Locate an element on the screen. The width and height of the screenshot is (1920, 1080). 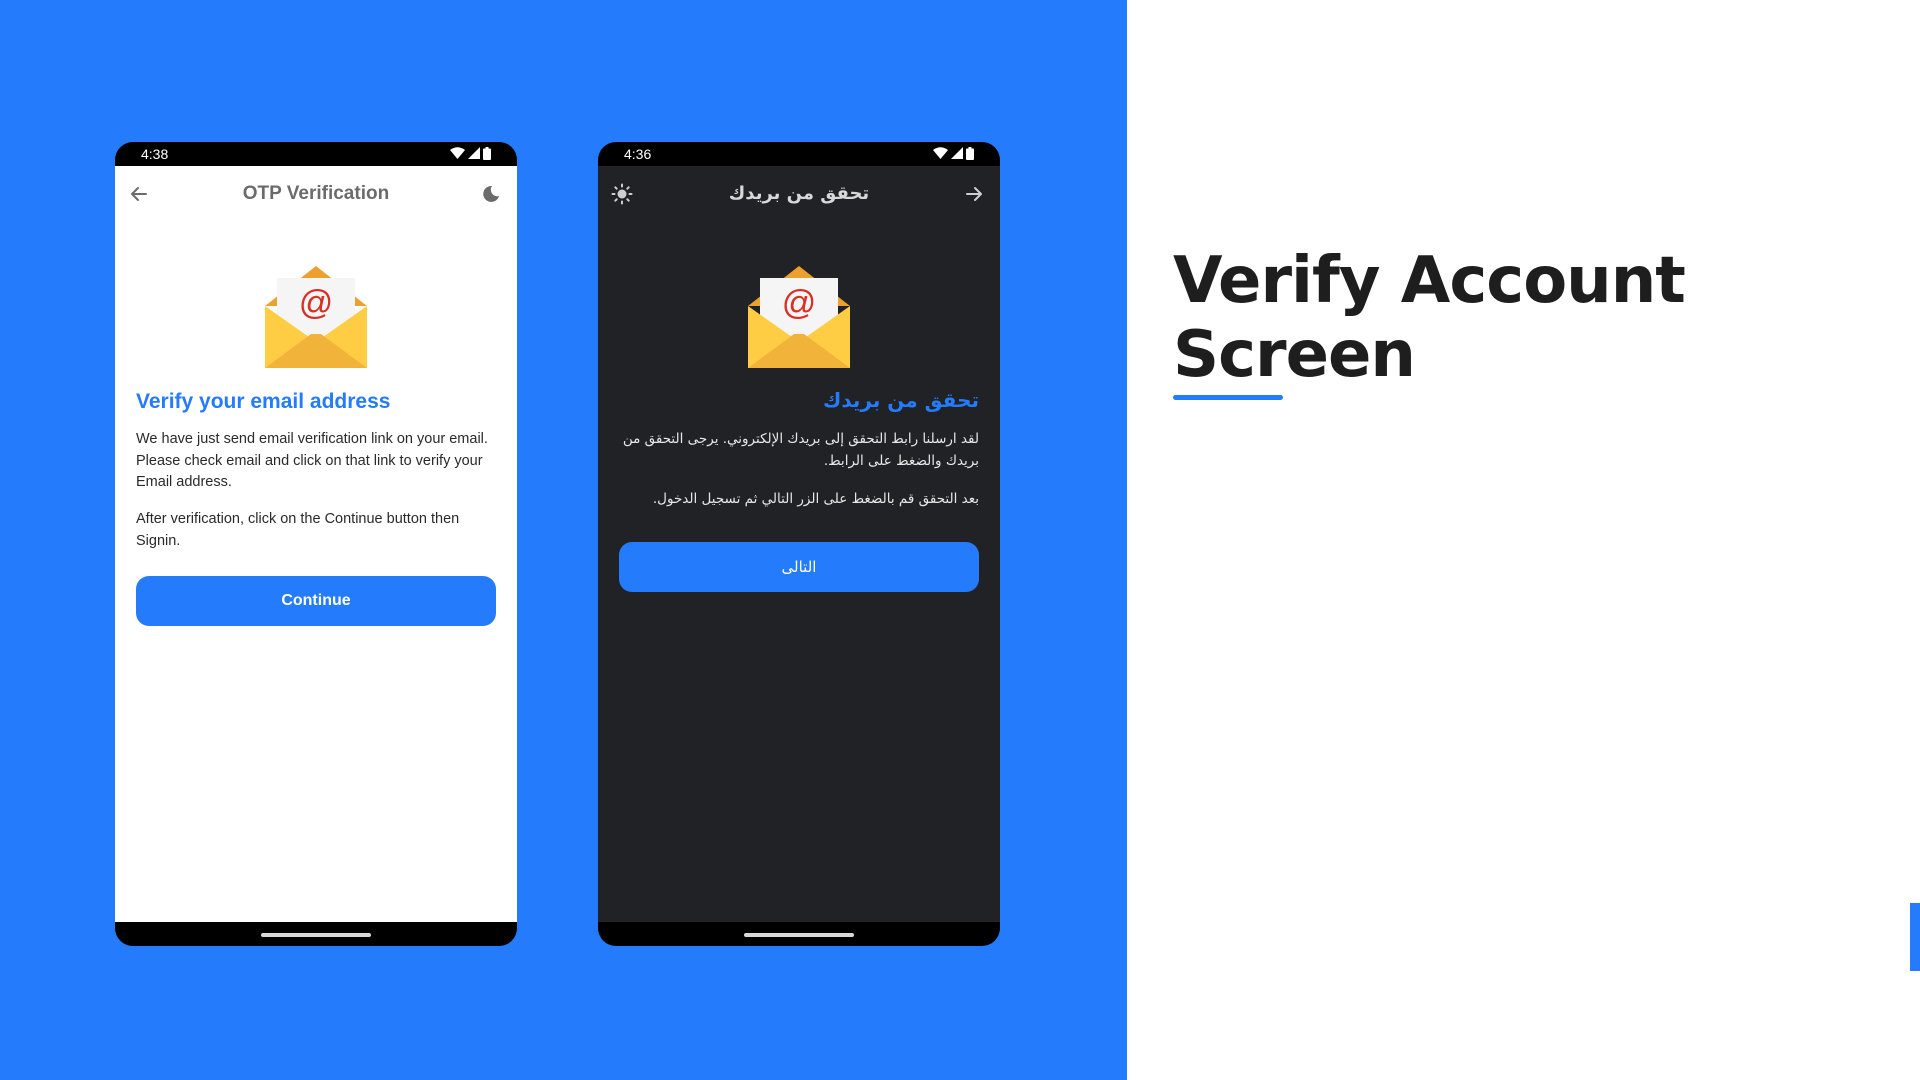
status-time: 4:38 is located at coordinates (155, 154).